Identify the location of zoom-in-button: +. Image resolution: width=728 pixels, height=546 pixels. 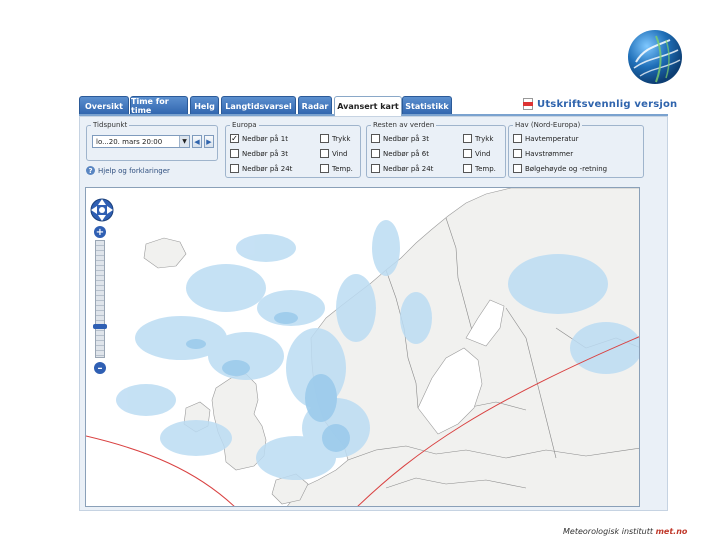
(100, 232).